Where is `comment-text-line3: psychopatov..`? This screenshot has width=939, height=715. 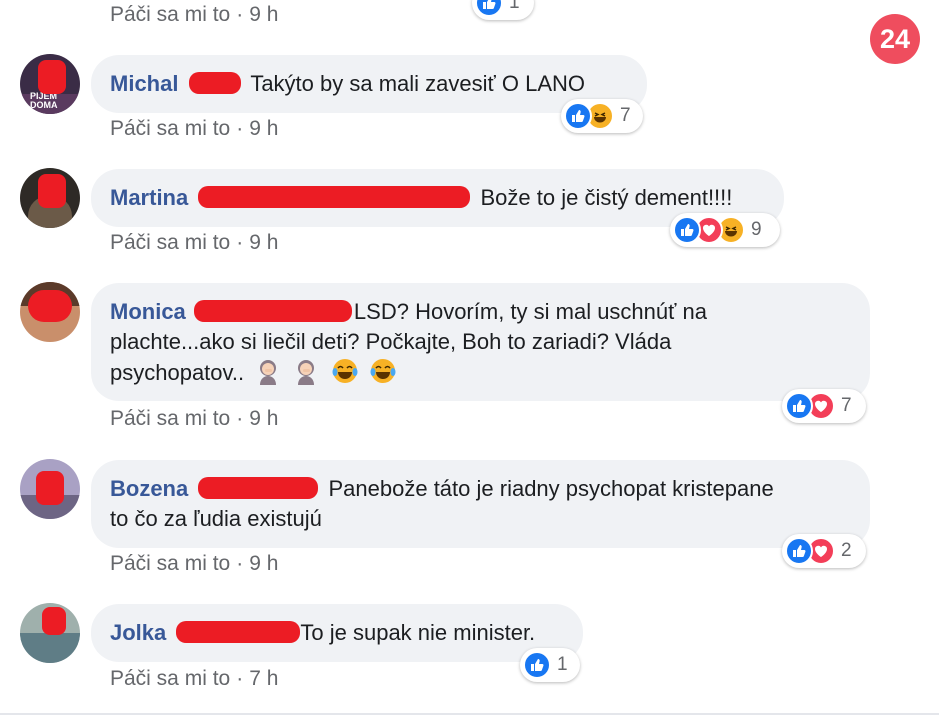
comment-text-line3: psychopatov.. is located at coordinates (177, 372).